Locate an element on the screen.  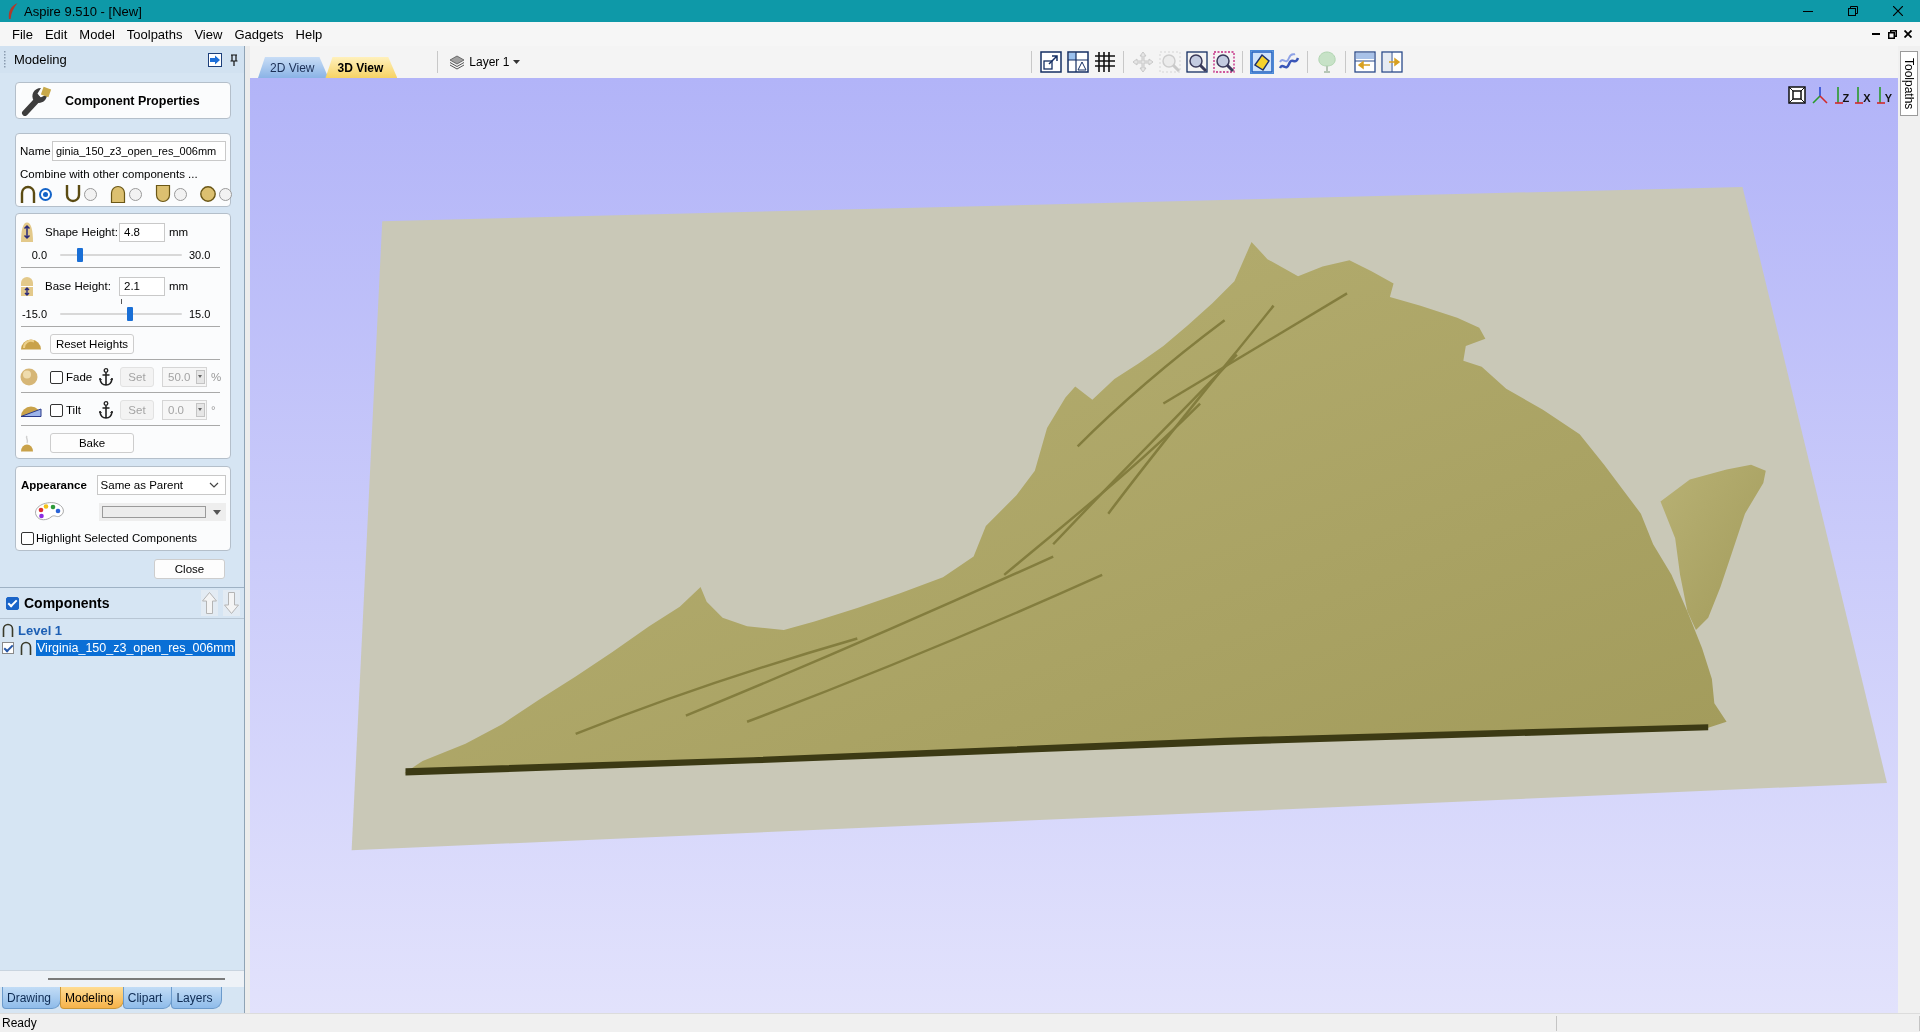
name-field: ginia_150_z3_open_res_006mm is located at coordinates (139, 151).